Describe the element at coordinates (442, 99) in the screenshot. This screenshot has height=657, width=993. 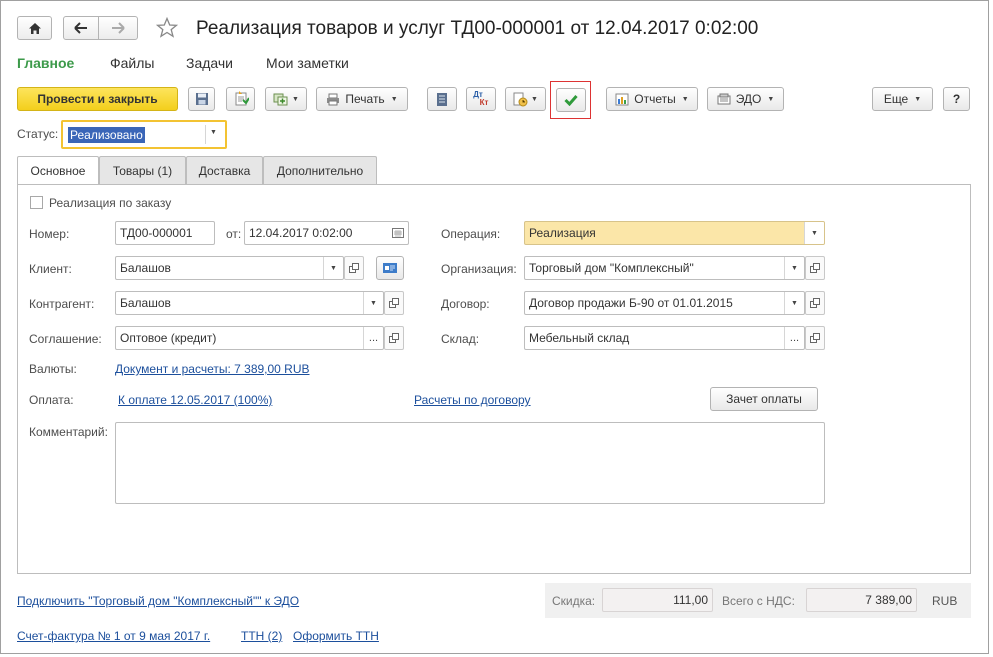
I see `journal-button` at that location.